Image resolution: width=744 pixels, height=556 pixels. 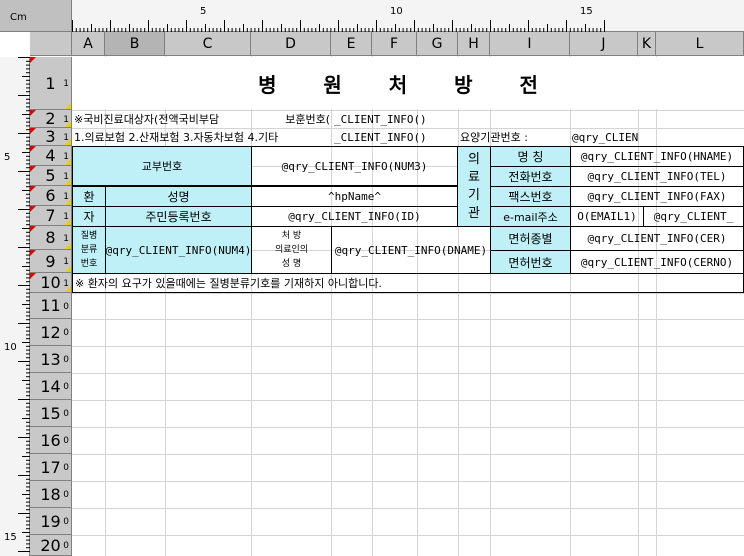 What do you see at coordinates (89, 216) in the screenshot?
I see `patient-label-2: 자` at bounding box center [89, 216].